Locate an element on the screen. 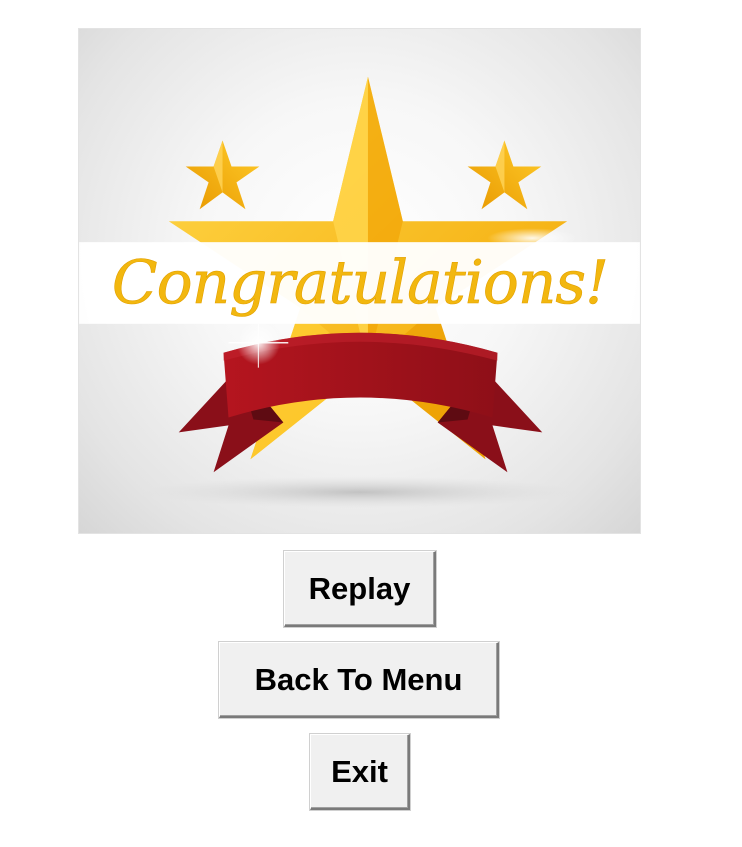  exit-button: Exit is located at coordinates (360, 772).